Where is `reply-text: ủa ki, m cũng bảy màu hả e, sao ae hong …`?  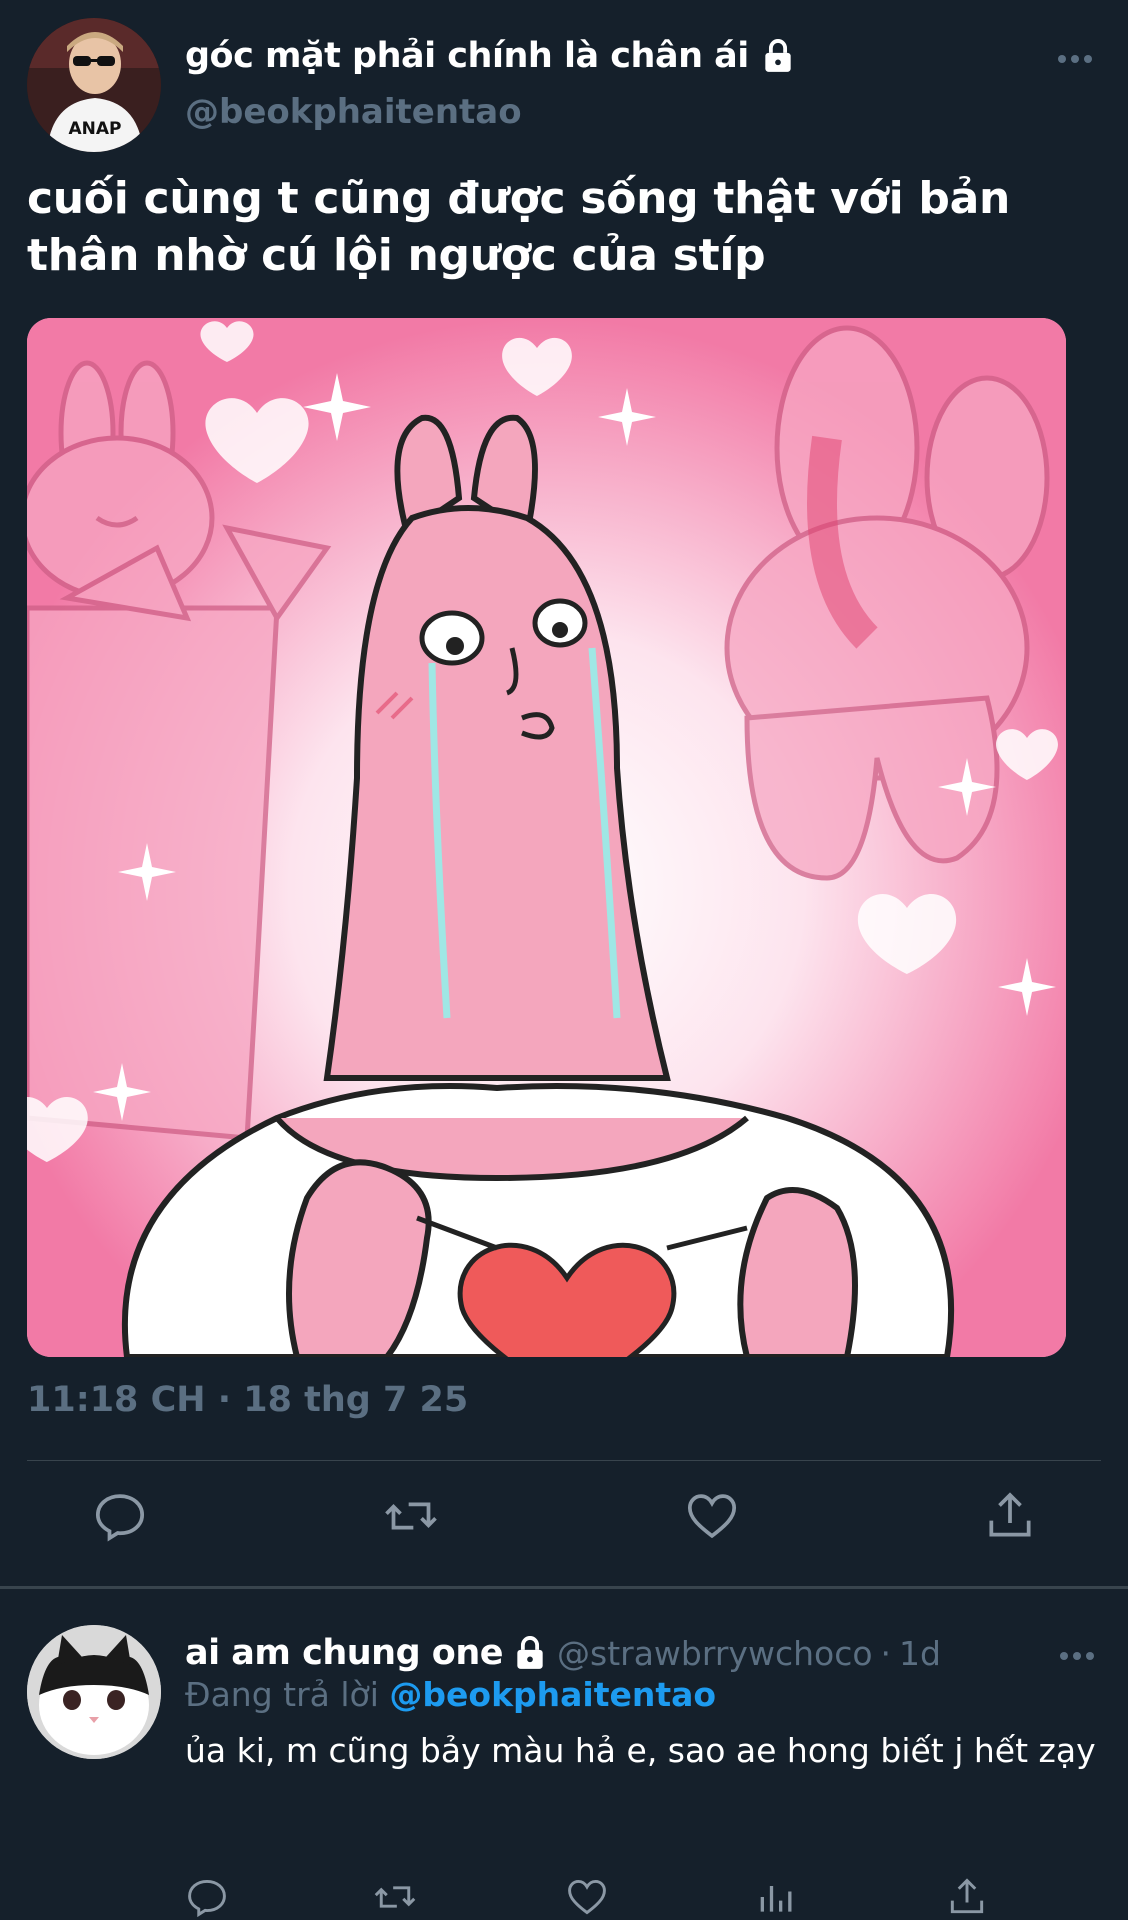
reply-text: ủa ki, m cũng bảy màu hả e, sao ae hong … is located at coordinates (640, 1750).